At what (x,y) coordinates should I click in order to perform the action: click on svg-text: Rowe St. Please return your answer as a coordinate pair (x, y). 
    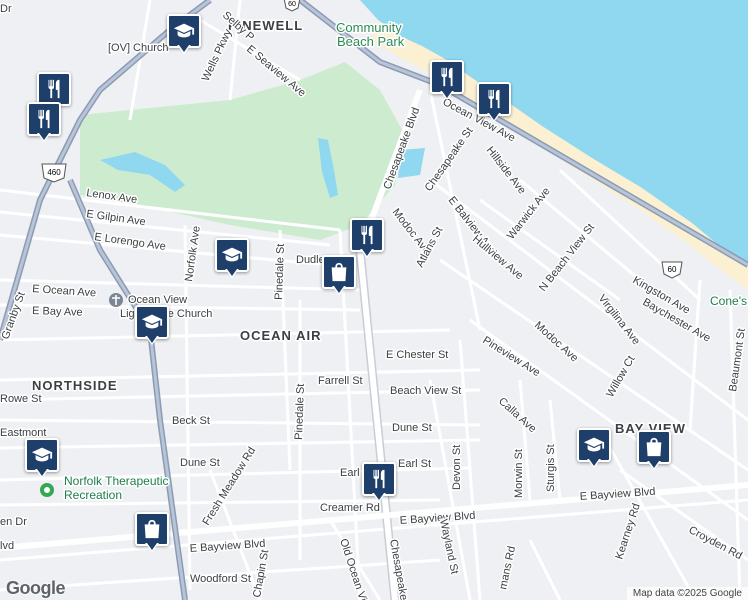
    Looking at the image, I should click on (21, 399).